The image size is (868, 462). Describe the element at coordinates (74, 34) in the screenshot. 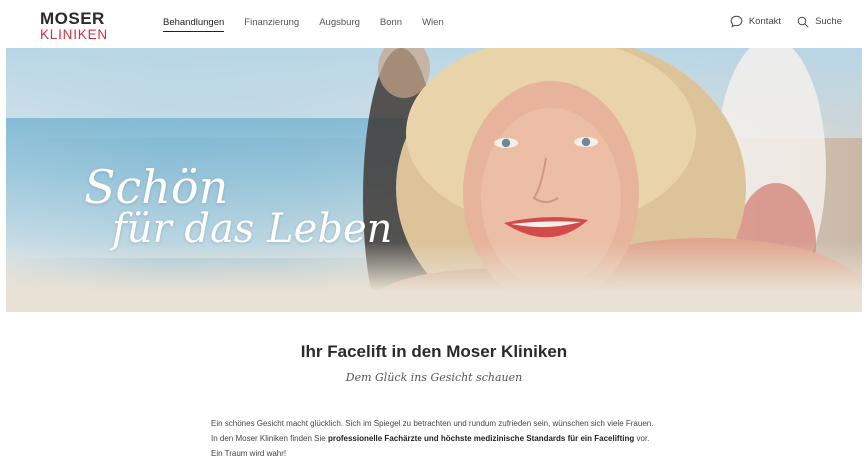

I see `logo-bottom-text: KLINIKEN` at that location.